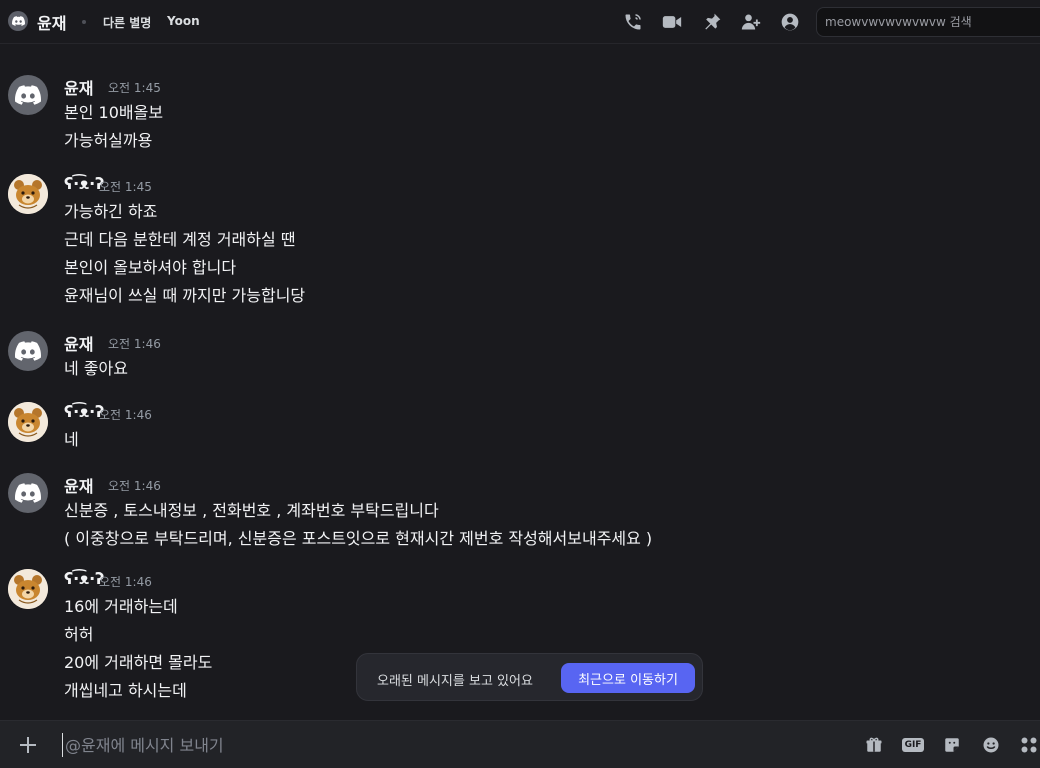 This screenshot has width=1040, height=768. I want to click on message-text: 16에 거래하는데, so click(121, 606).